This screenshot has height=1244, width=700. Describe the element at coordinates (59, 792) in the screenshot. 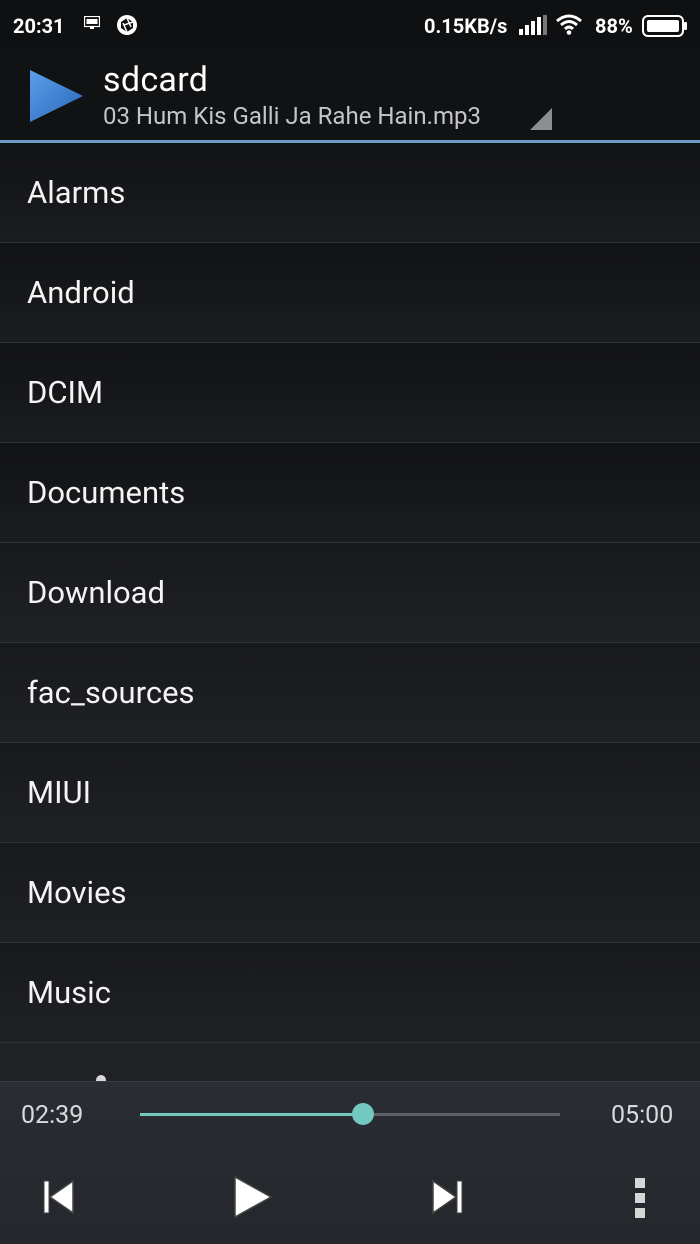

I see `folder-name: MIUI` at that location.